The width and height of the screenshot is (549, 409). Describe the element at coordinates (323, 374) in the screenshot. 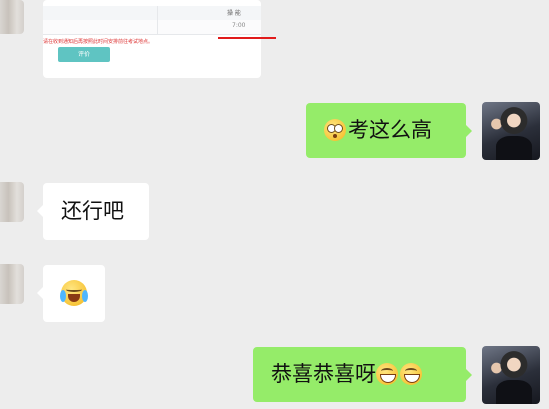

I see `message-text: 恭喜恭喜呀` at that location.